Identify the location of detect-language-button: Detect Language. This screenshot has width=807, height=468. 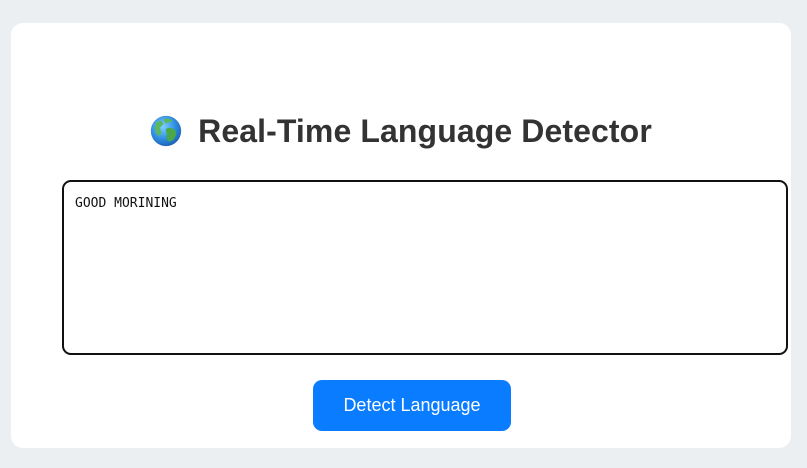
(412, 405).